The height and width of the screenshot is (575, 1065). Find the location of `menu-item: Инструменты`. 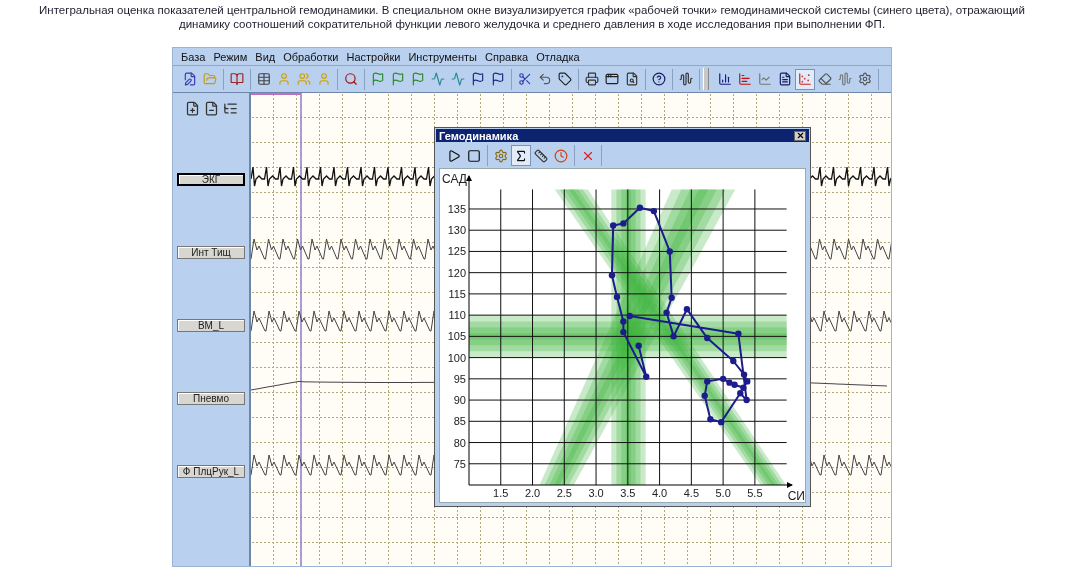

menu-item: Инструменты is located at coordinates (442, 56).